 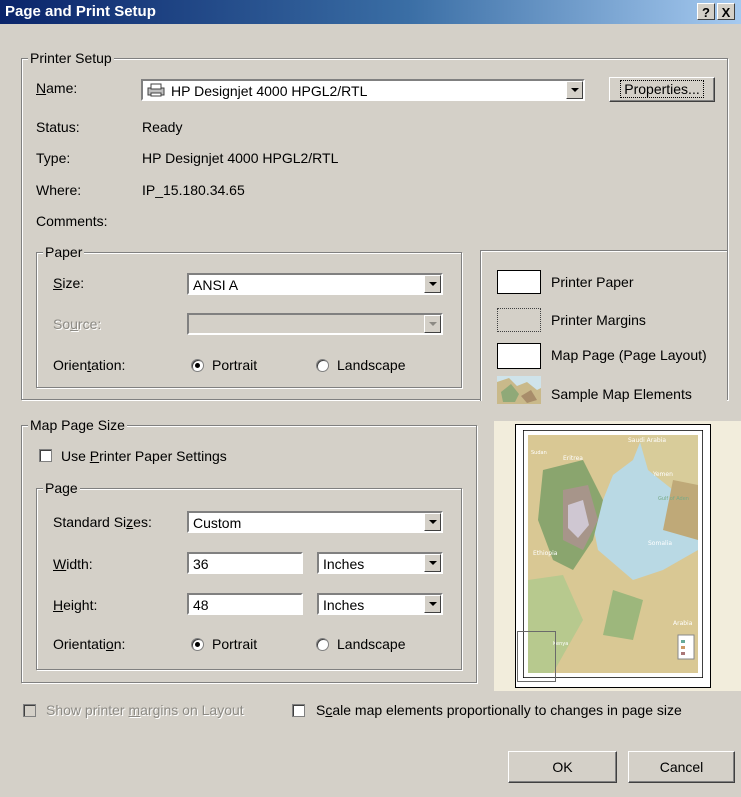 What do you see at coordinates (144, 456) in the screenshot?
I see `use-printer-paper-label: Use Printer Paper Settings` at bounding box center [144, 456].